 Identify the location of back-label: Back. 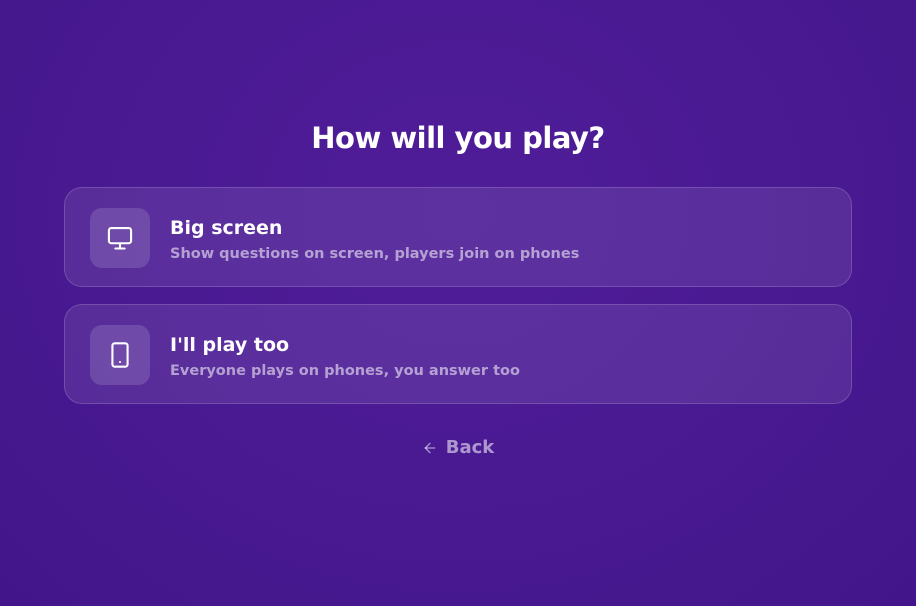
(470, 447).